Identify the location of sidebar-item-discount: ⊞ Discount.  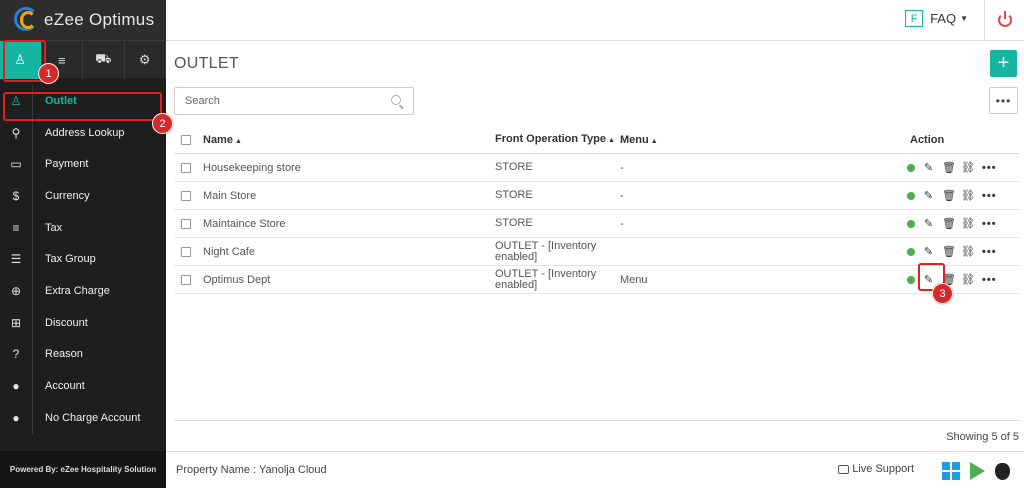
(83, 322).